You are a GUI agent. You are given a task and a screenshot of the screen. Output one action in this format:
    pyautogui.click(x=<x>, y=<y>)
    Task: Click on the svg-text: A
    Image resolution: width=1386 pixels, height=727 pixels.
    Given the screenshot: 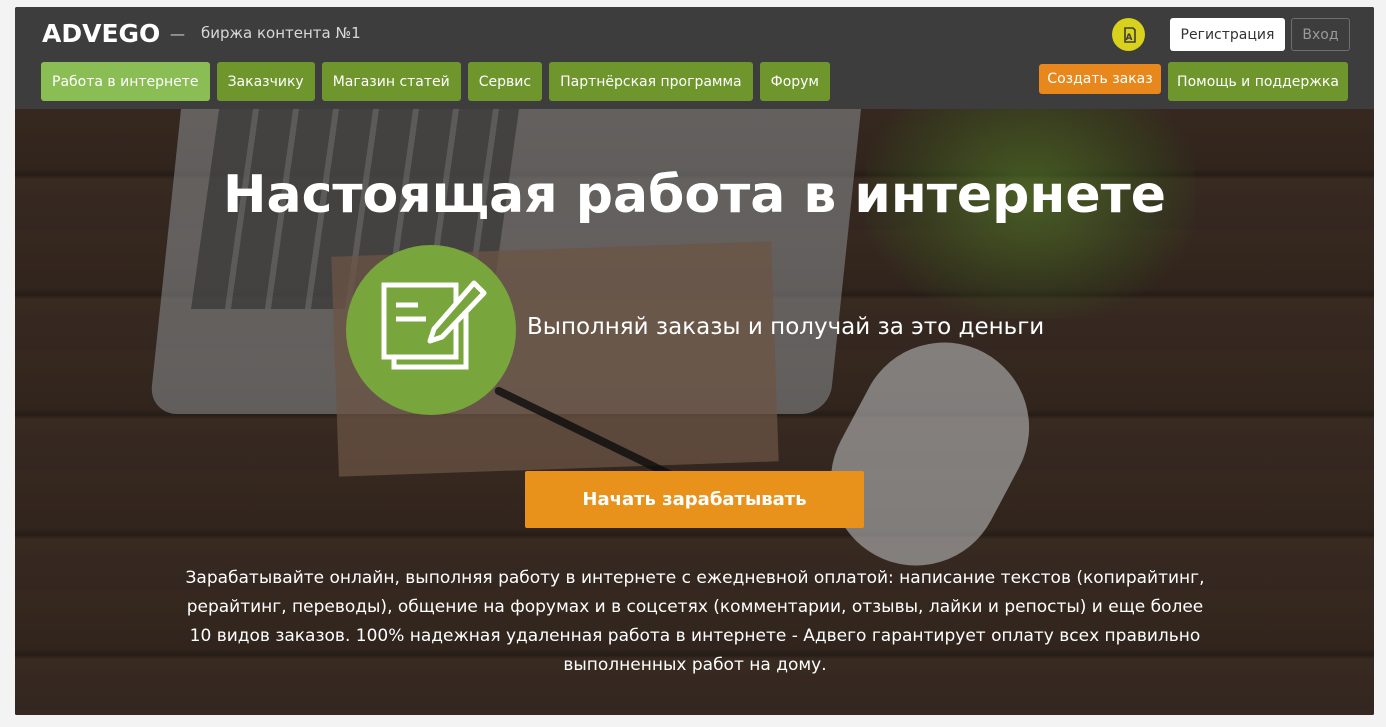 What is the action you would take?
    pyautogui.click(x=1128, y=38)
    